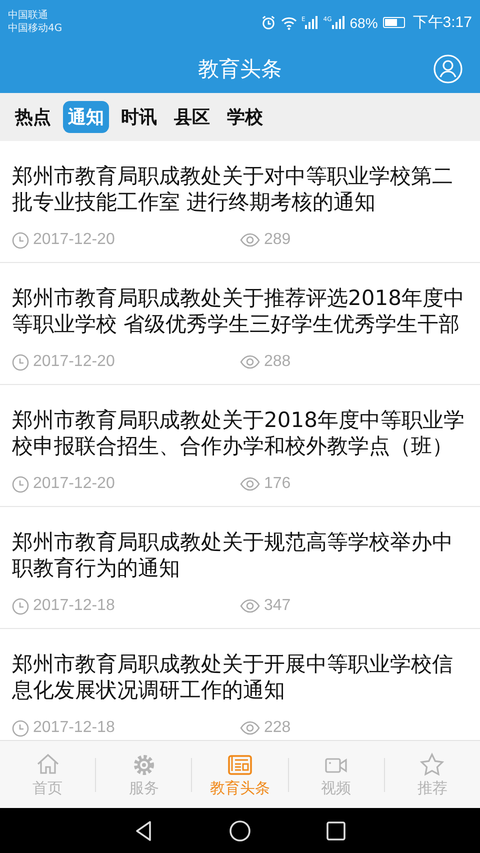 Image resolution: width=480 pixels, height=853 pixels. What do you see at coordinates (277, 728) in the screenshot?
I see `view-count: 228` at bounding box center [277, 728].